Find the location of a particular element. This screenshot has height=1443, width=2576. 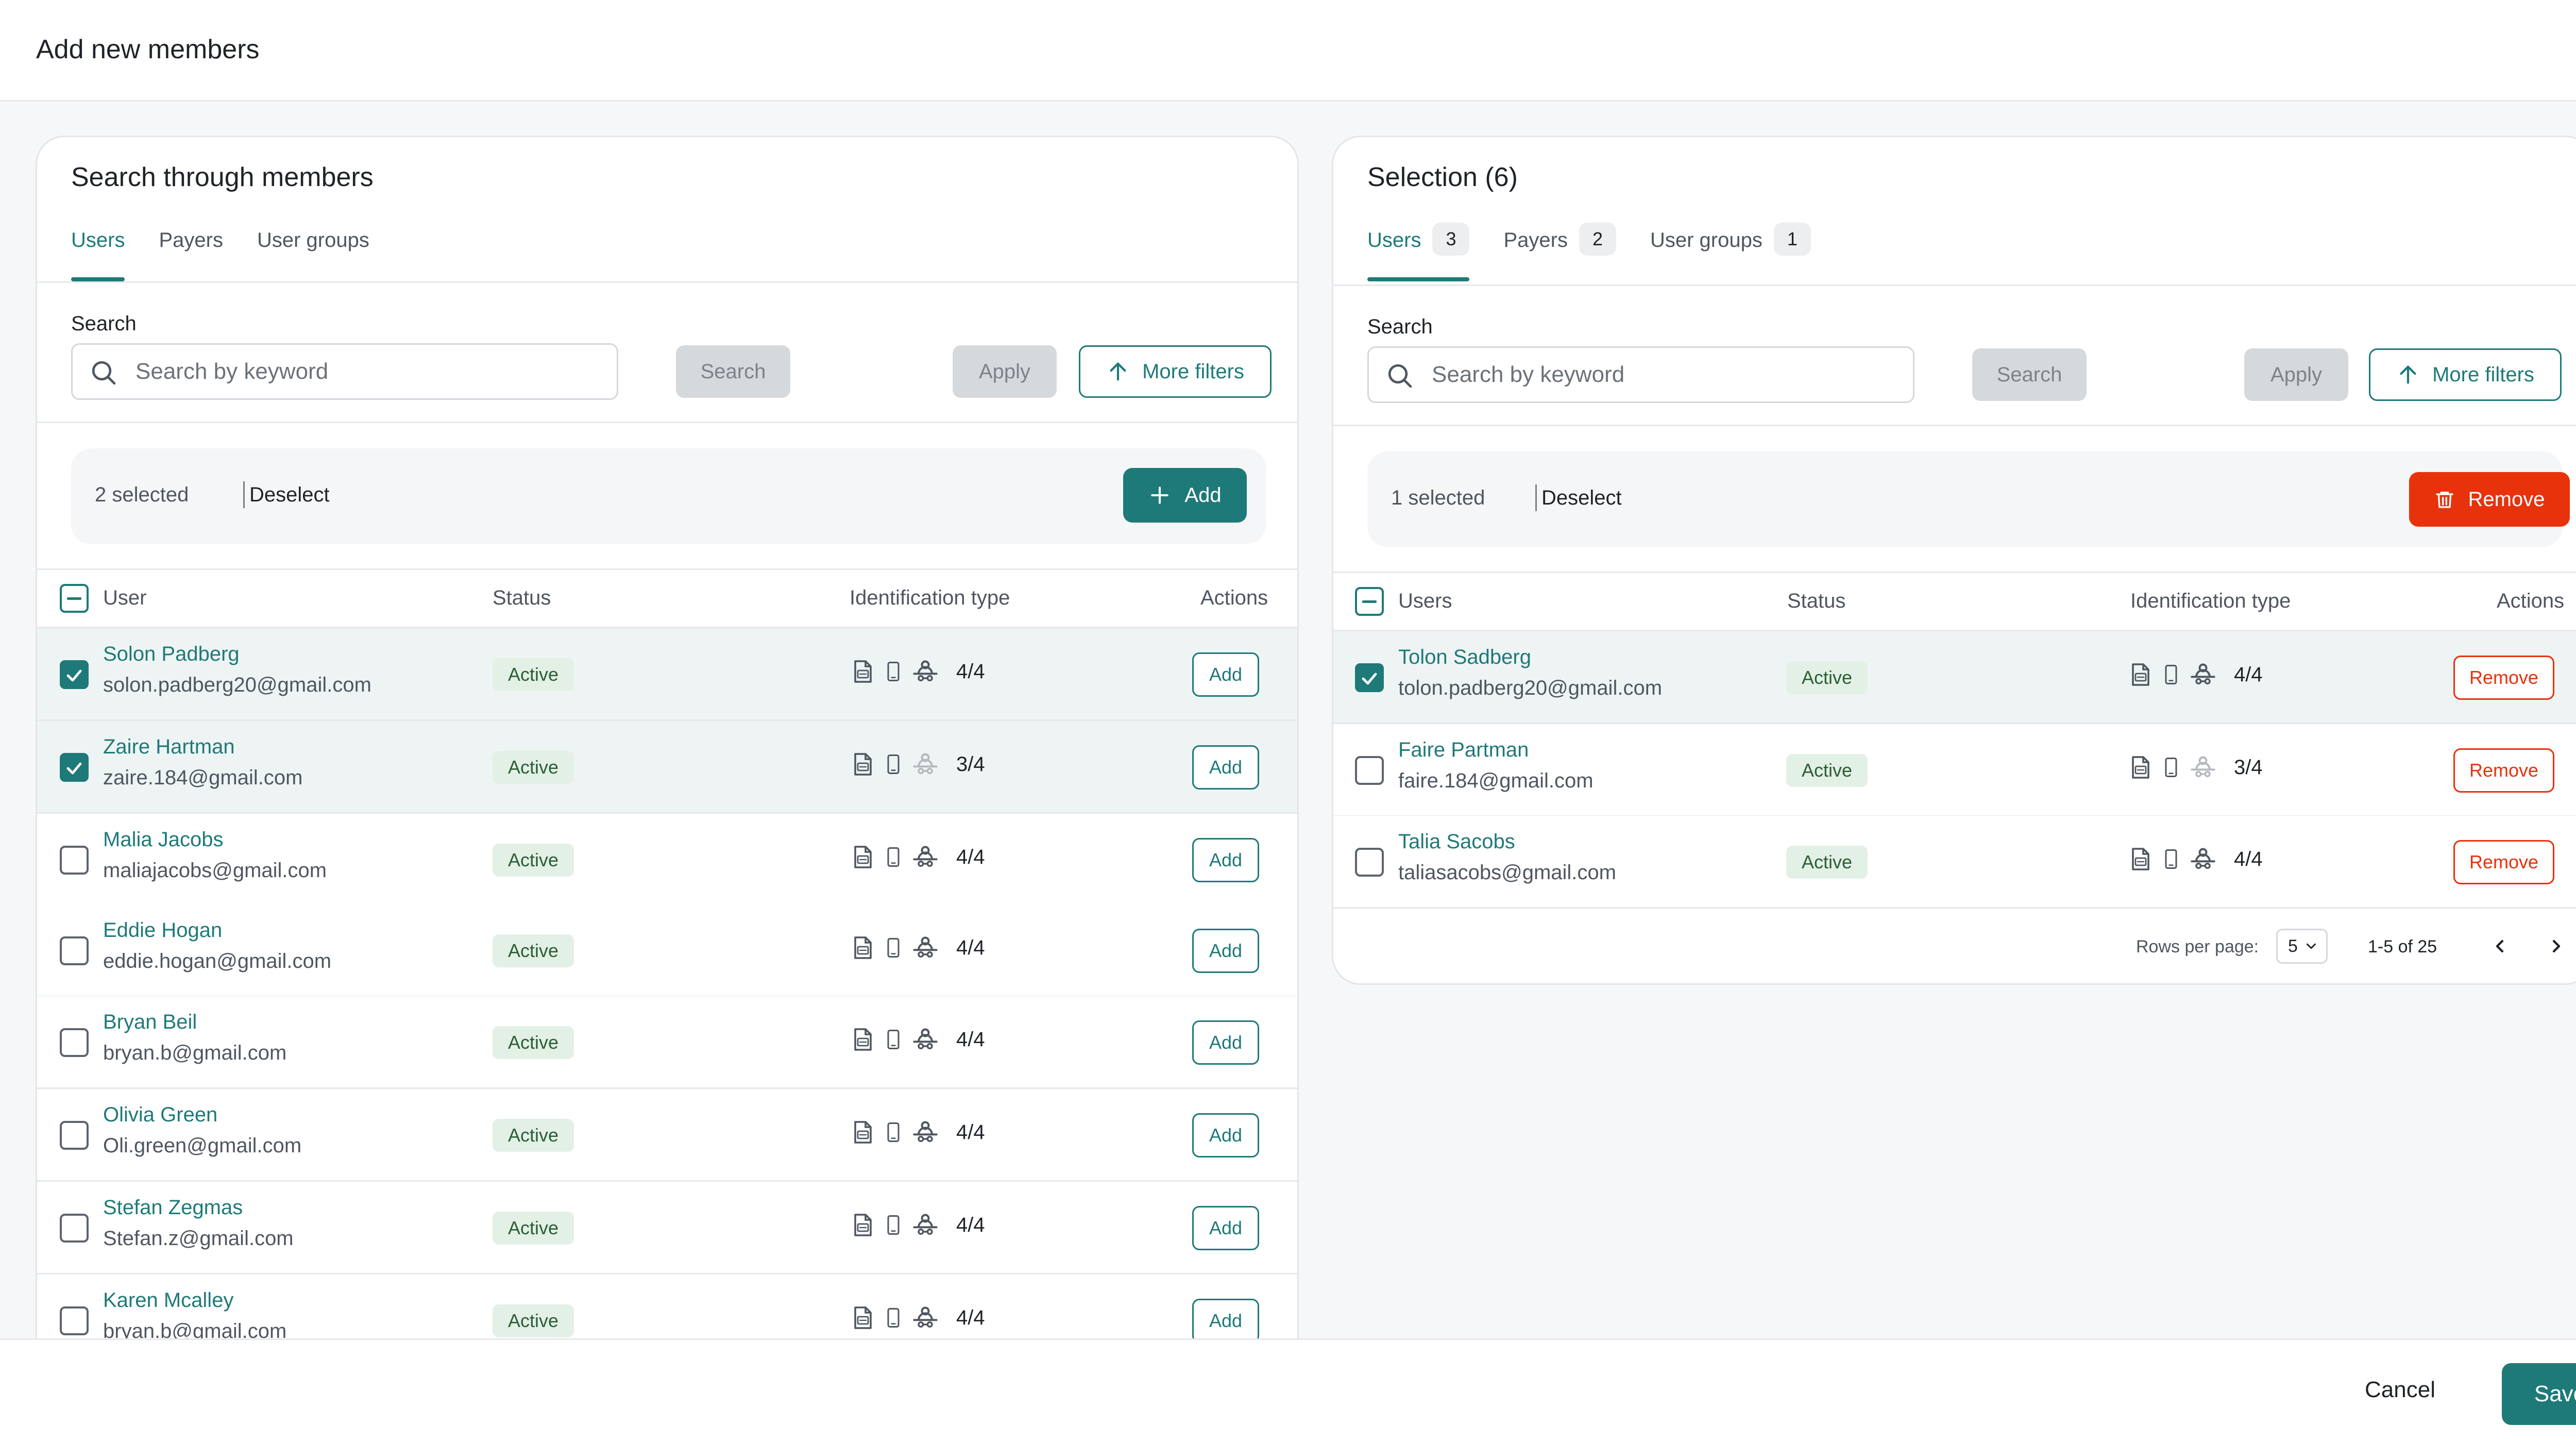

member-name: Zaire Hartman is located at coordinates (169, 747).